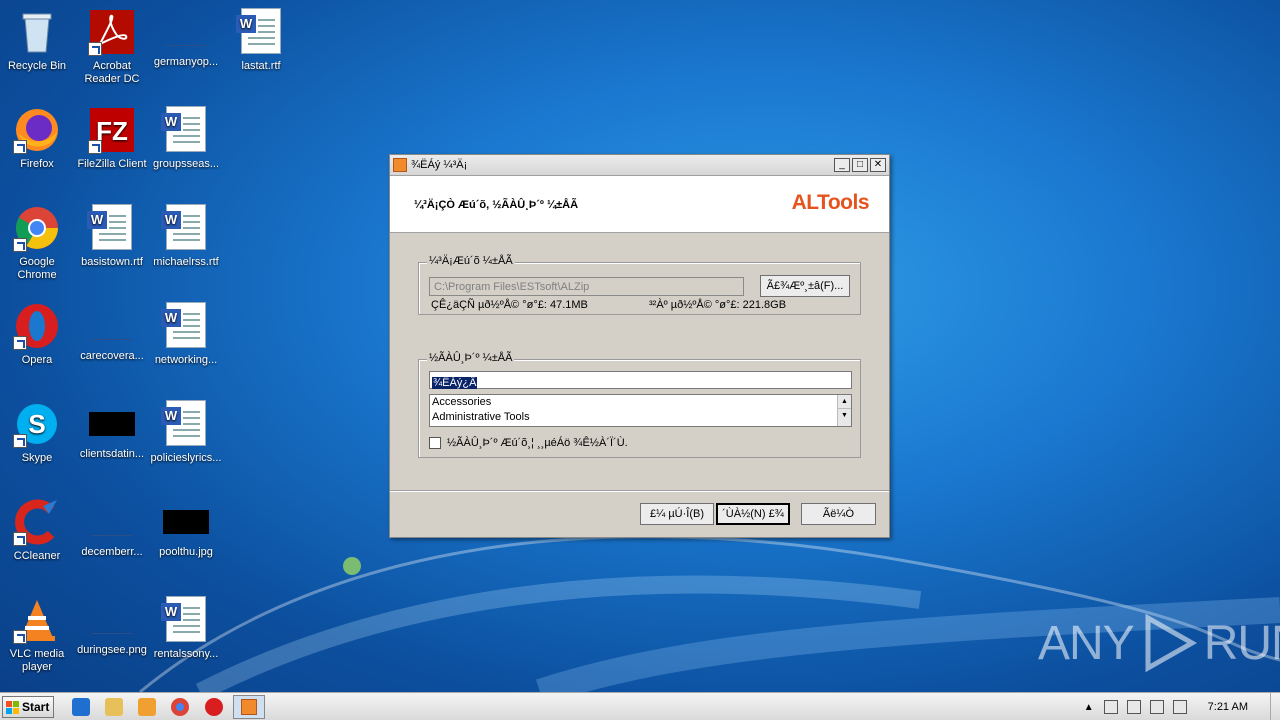  I want to click on desktop-icon-filezilla: FZ FileZilla Client, so click(112, 138).